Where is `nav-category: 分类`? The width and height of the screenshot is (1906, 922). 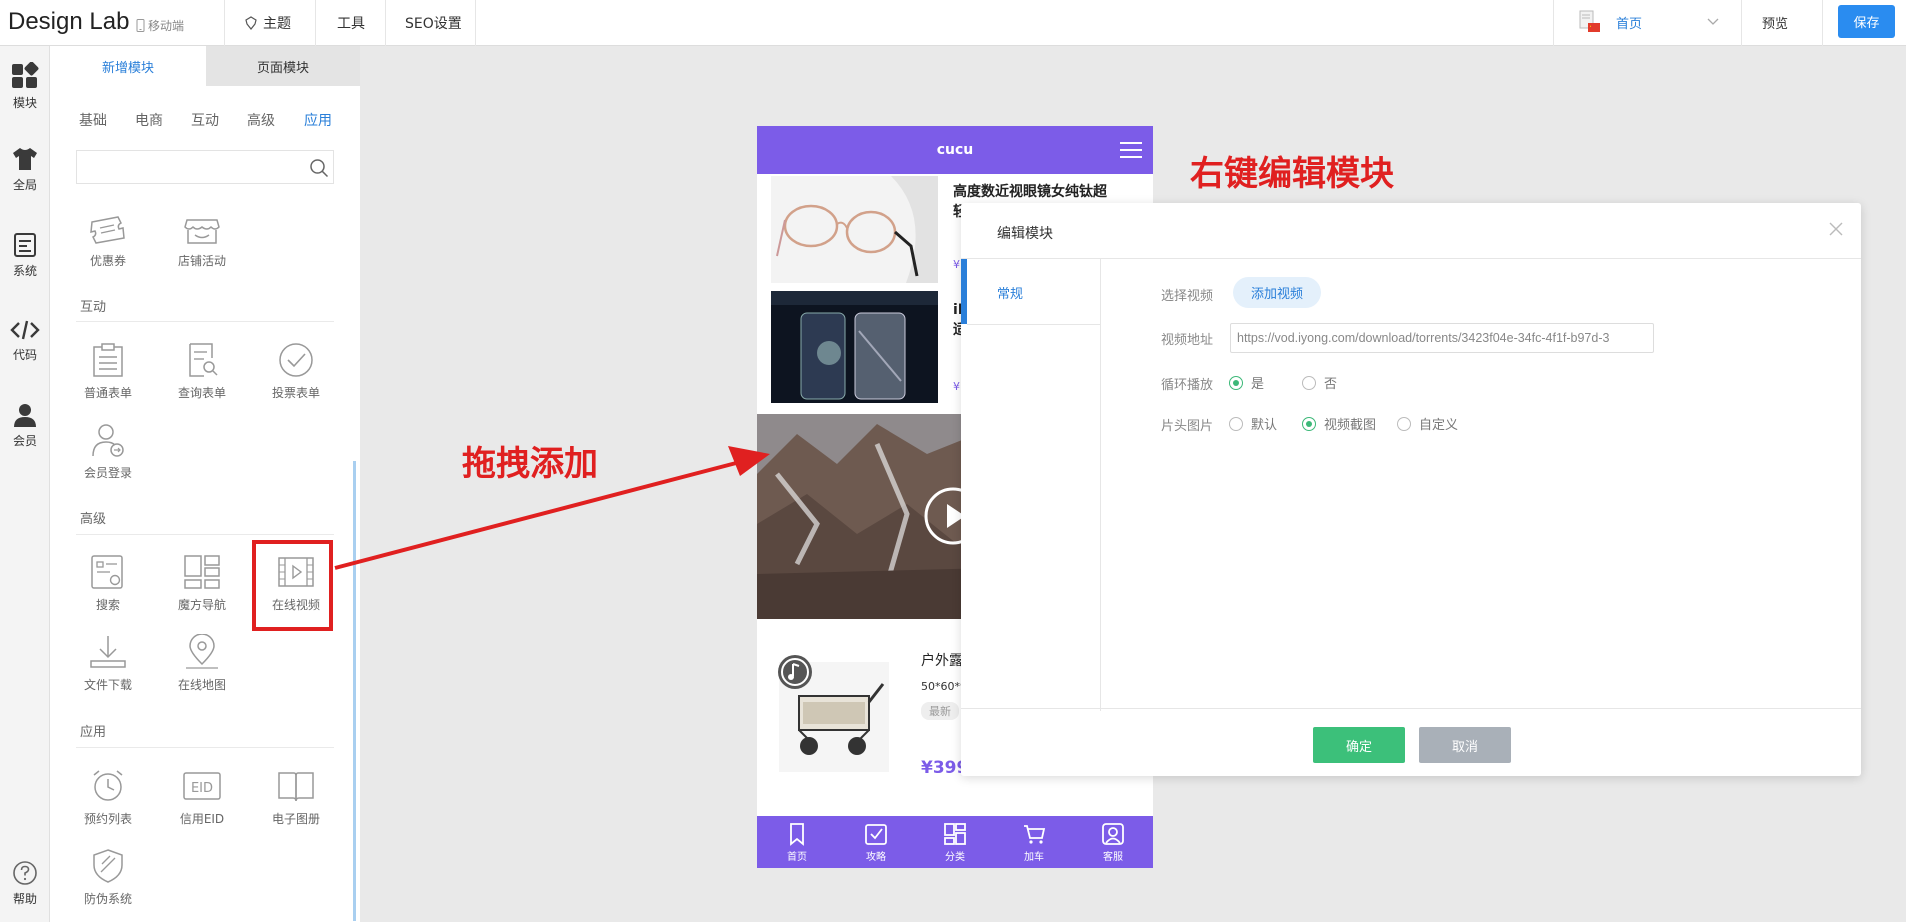
nav-category: 分类 is located at coordinates (955, 842).